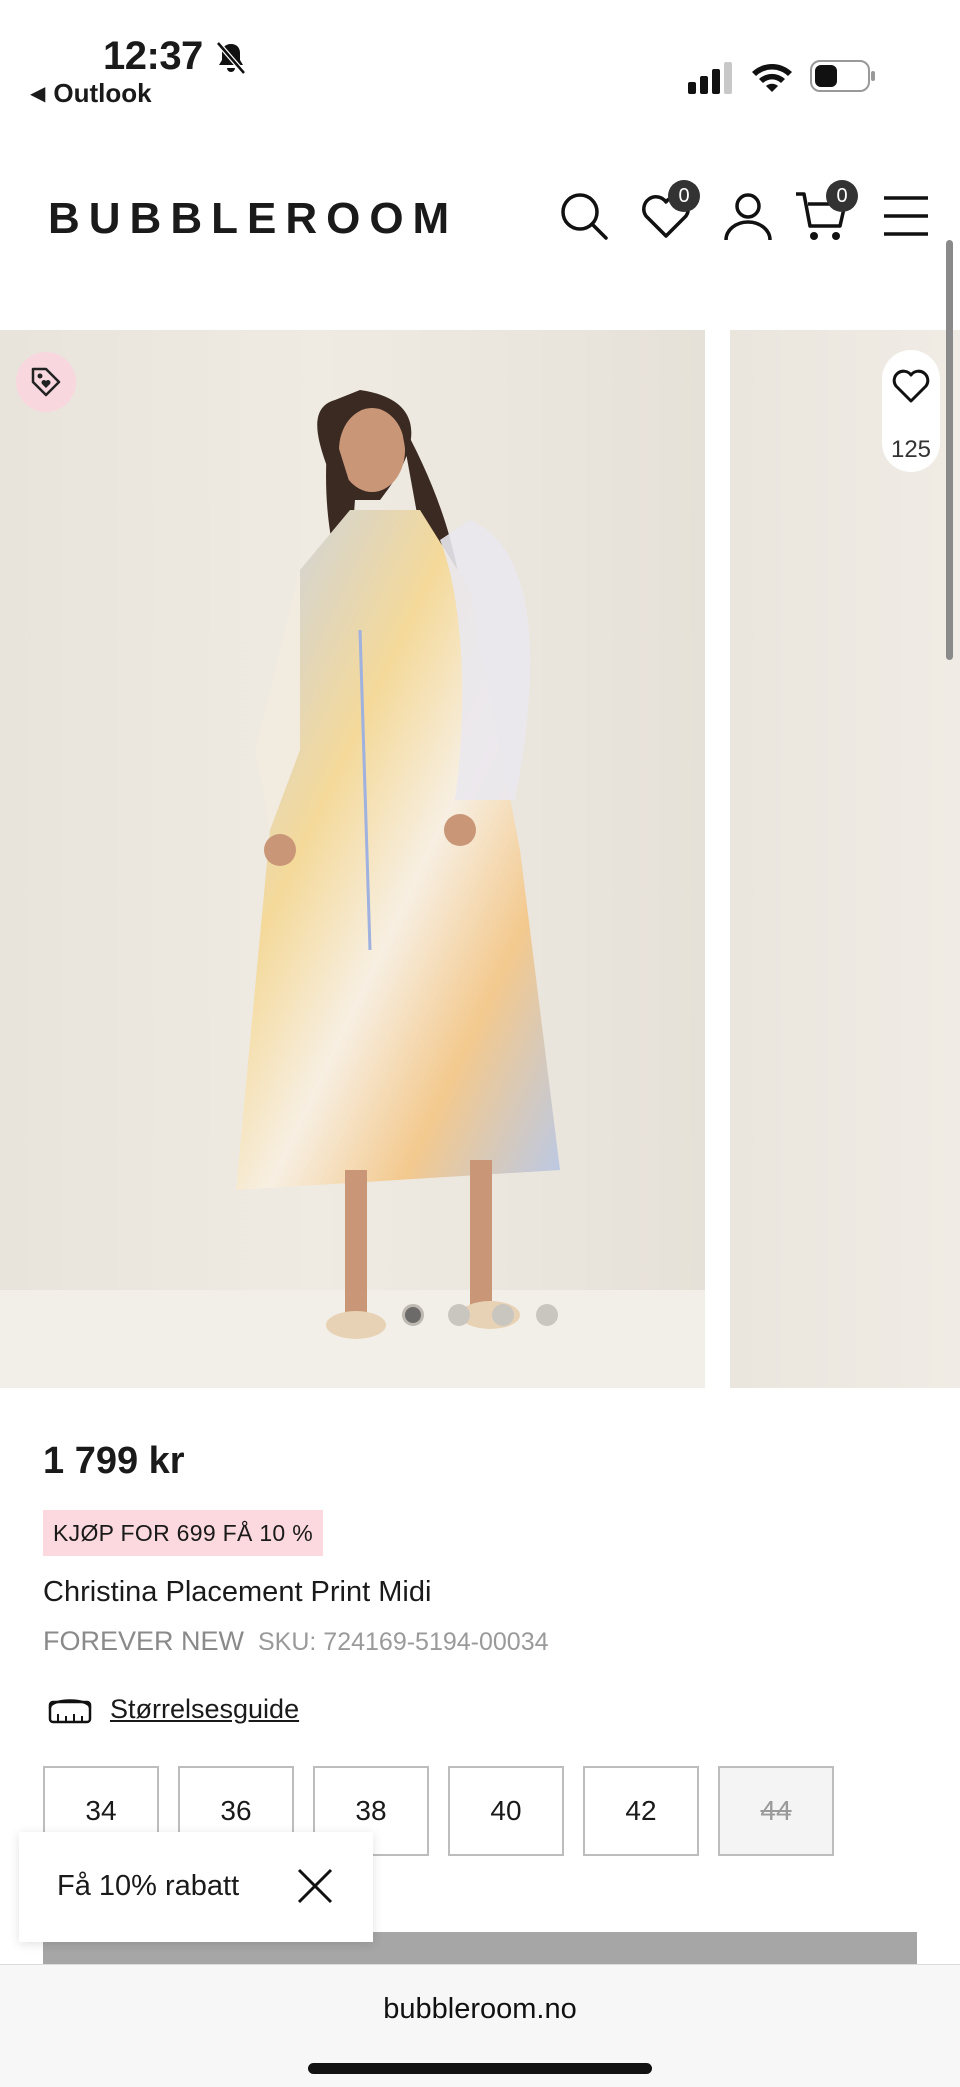 The height and width of the screenshot is (2087, 960). I want to click on price-tag-icon, so click(46, 382).